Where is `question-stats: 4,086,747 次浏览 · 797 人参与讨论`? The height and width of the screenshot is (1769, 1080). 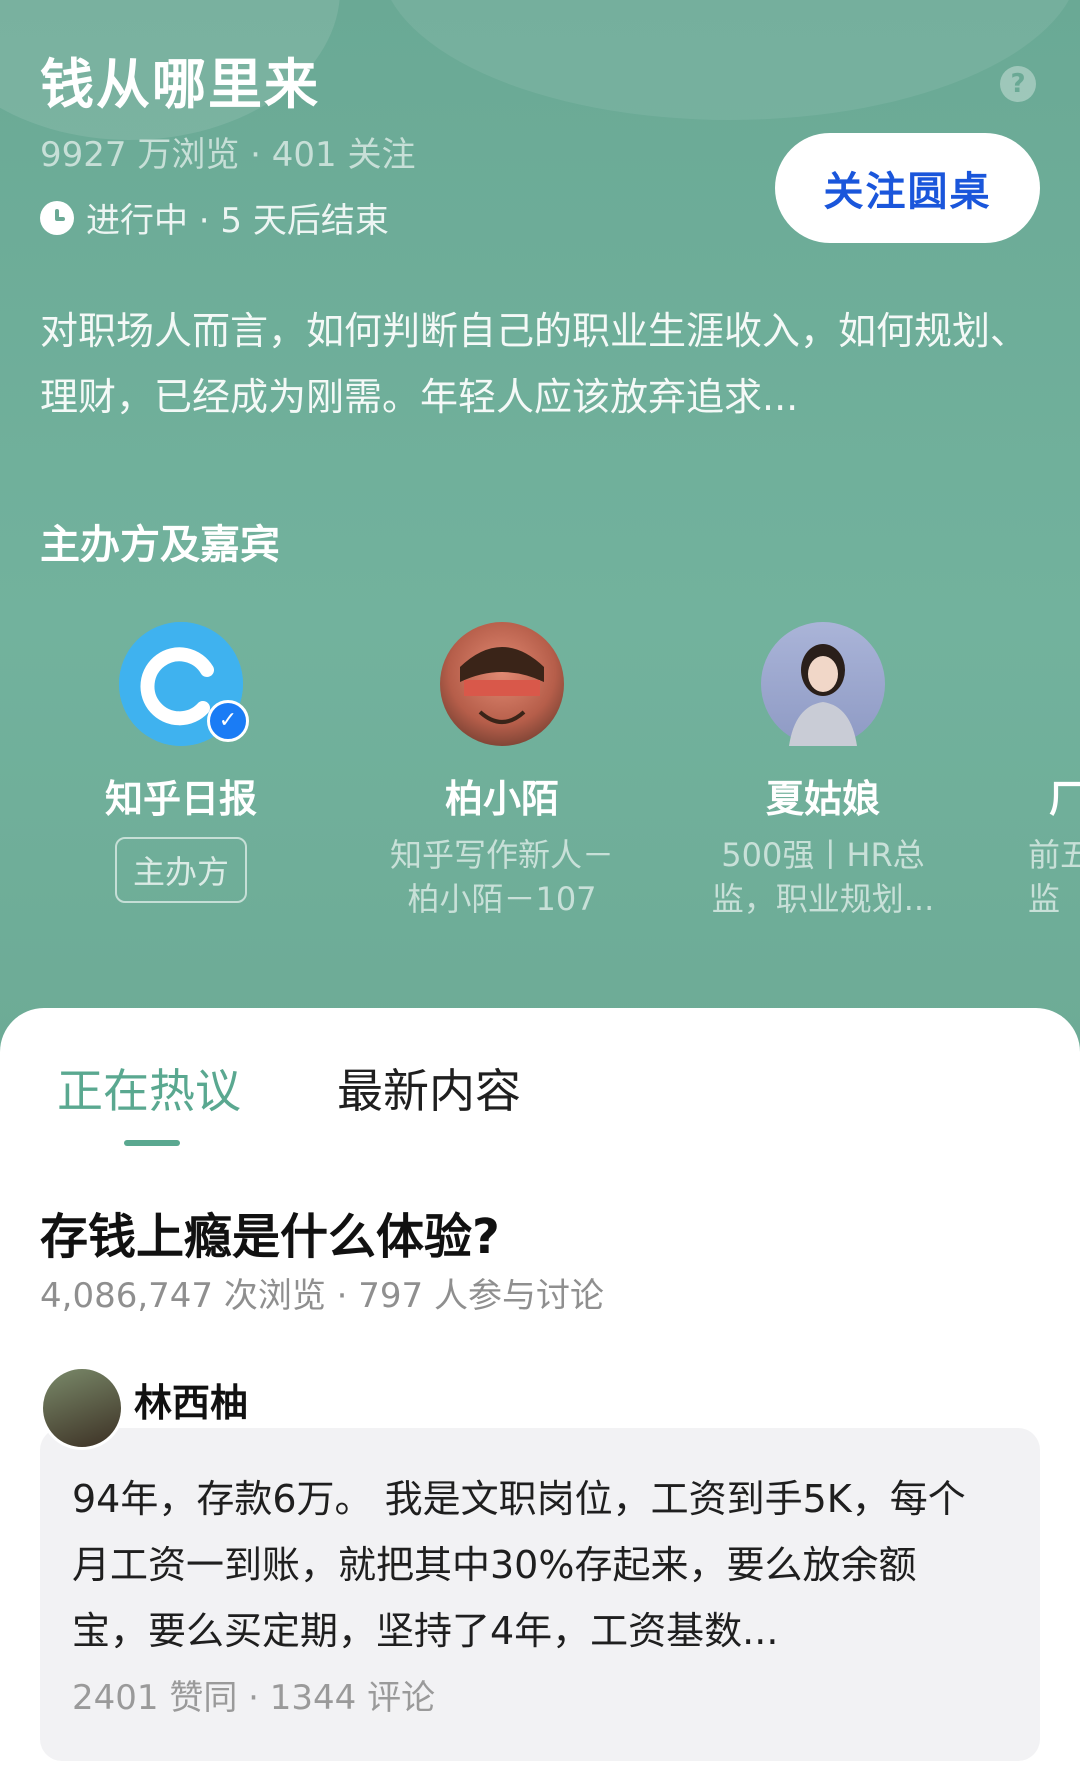 question-stats: 4,086,747 次浏览 · 797 人参与讨论 is located at coordinates (322, 1296).